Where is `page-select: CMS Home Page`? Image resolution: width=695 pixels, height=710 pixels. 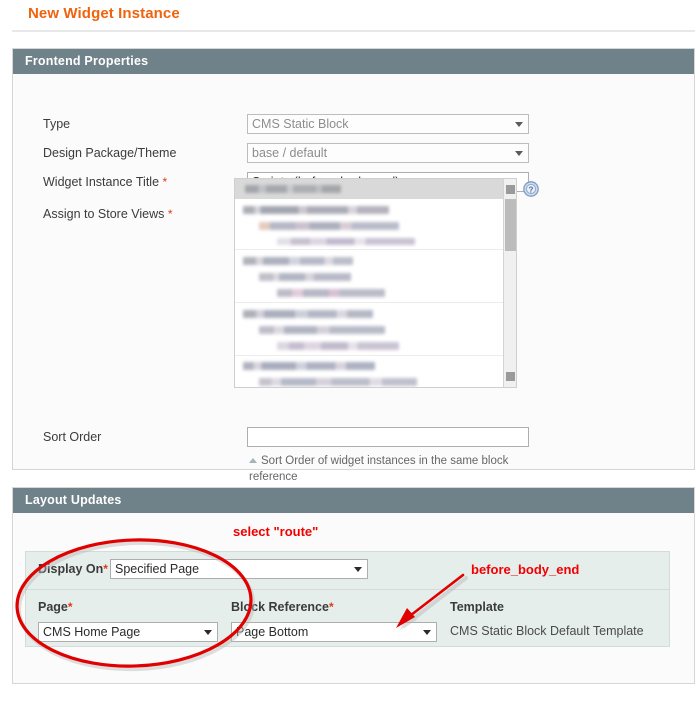 page-select: CMS Home Page is located at coordinates (128, 632).